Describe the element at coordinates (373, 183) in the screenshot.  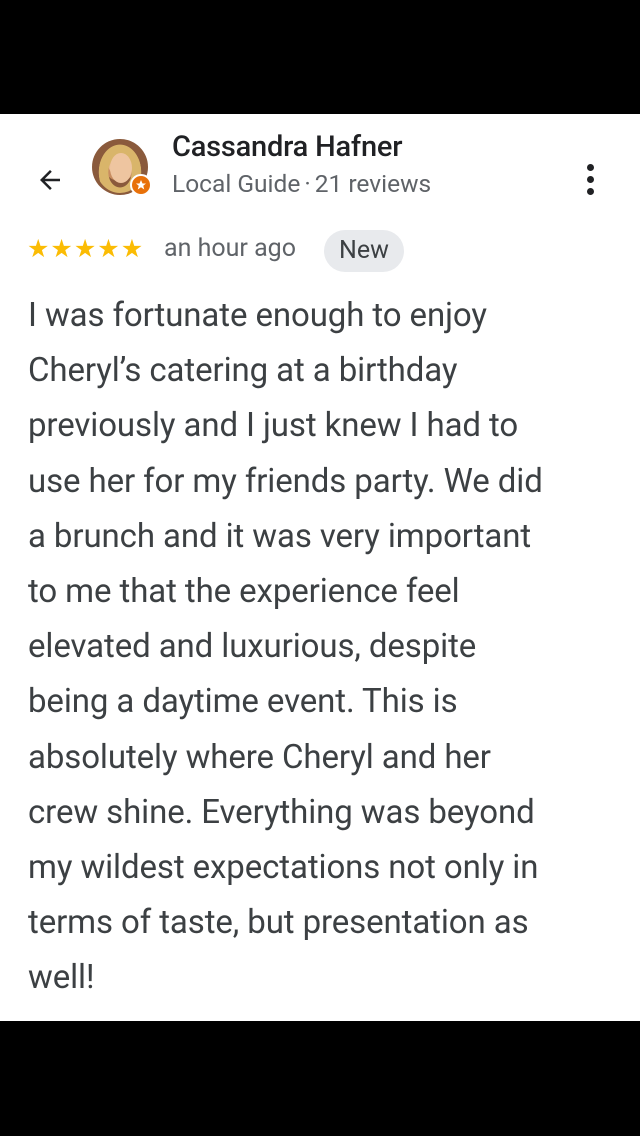
I see `reviews-count: 21 reviews` at that location.